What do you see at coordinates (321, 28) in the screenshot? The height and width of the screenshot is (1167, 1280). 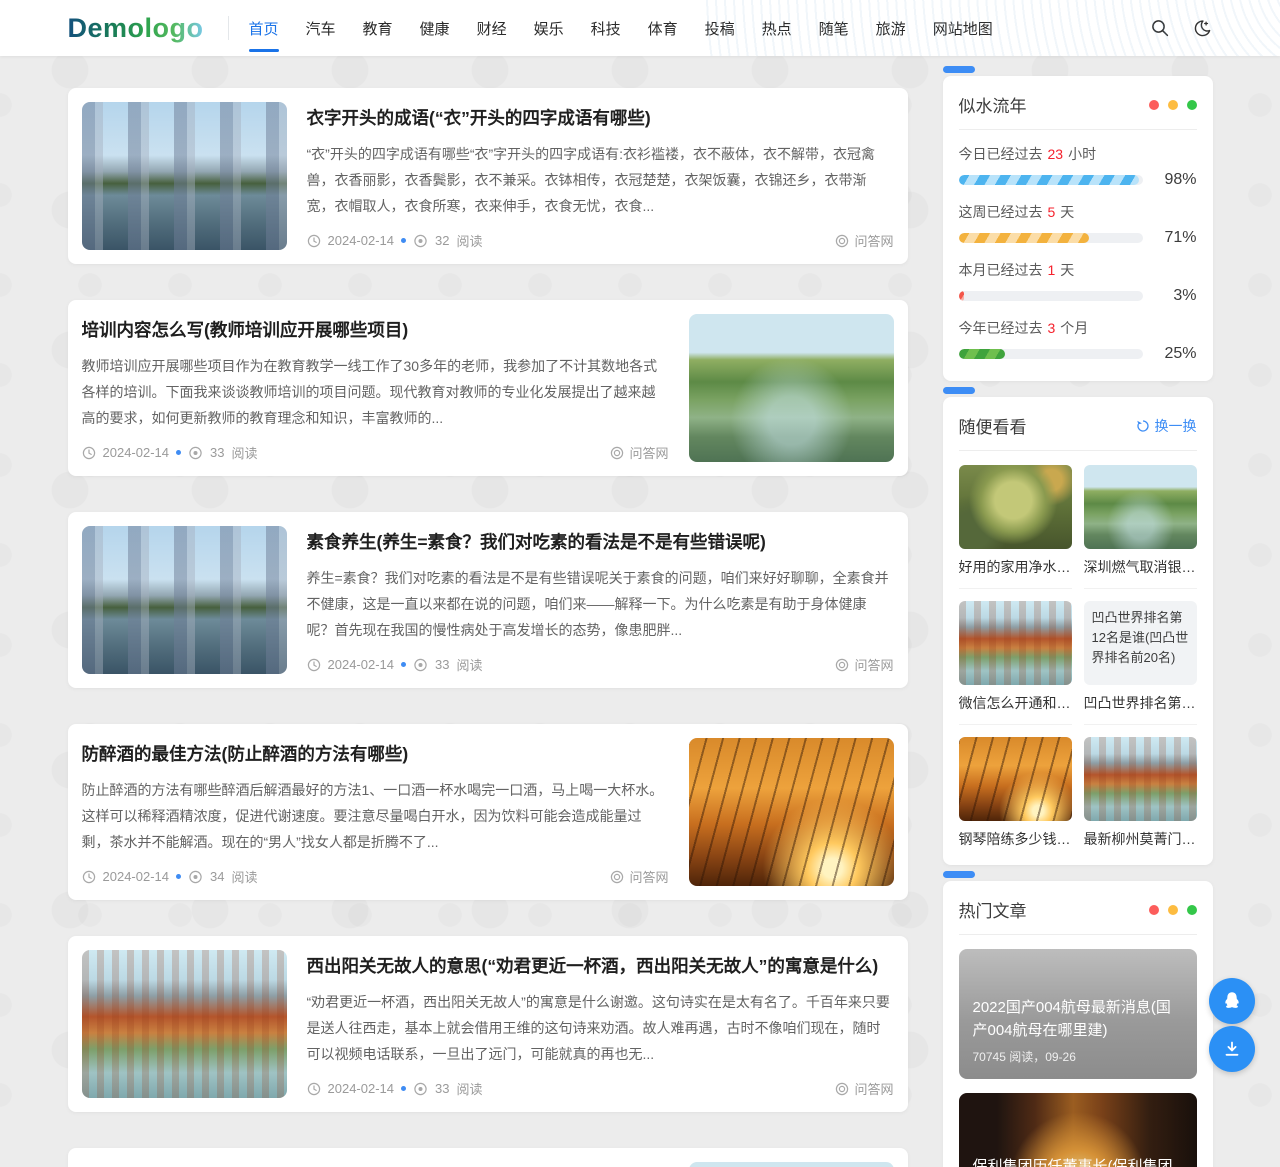 I see `nav-item-auto: 汽车` at bounding box center [321, 28].